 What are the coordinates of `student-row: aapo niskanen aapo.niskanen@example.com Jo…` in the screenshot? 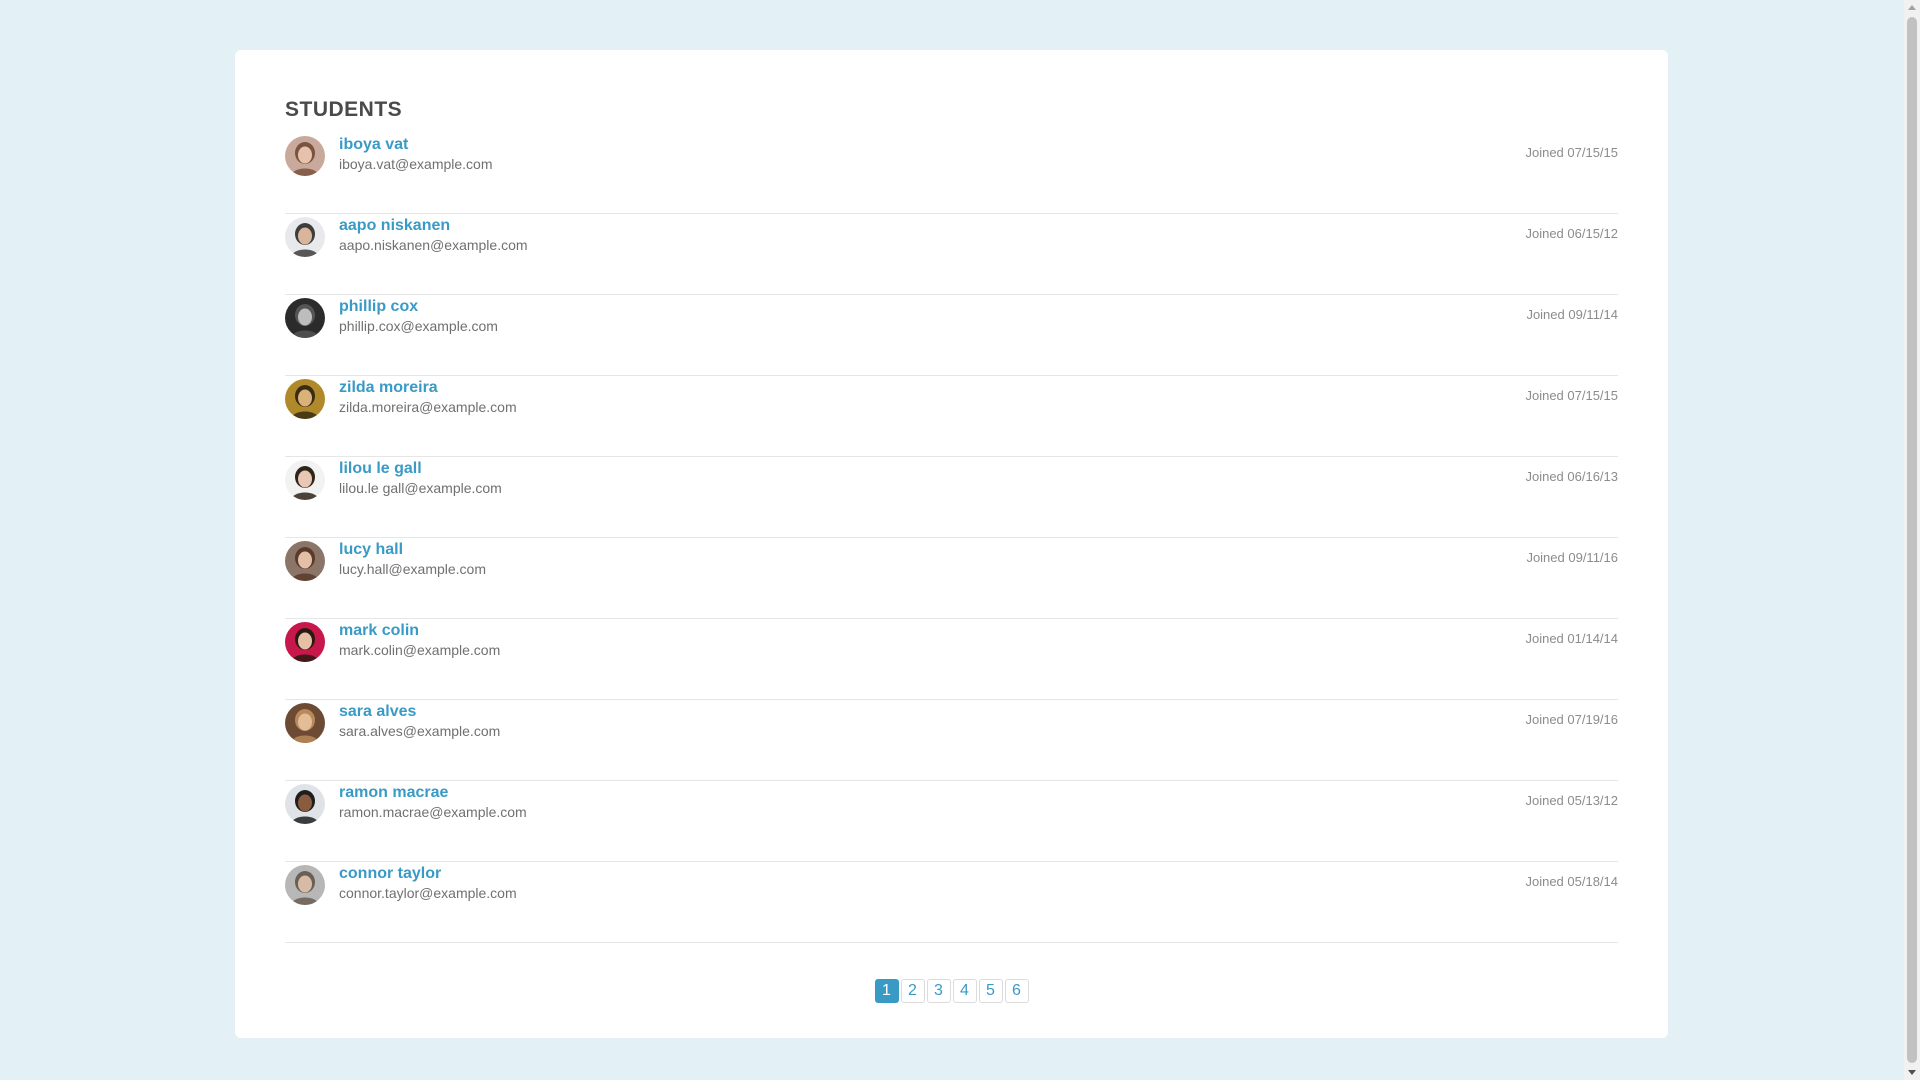 It's located at (951, 254).